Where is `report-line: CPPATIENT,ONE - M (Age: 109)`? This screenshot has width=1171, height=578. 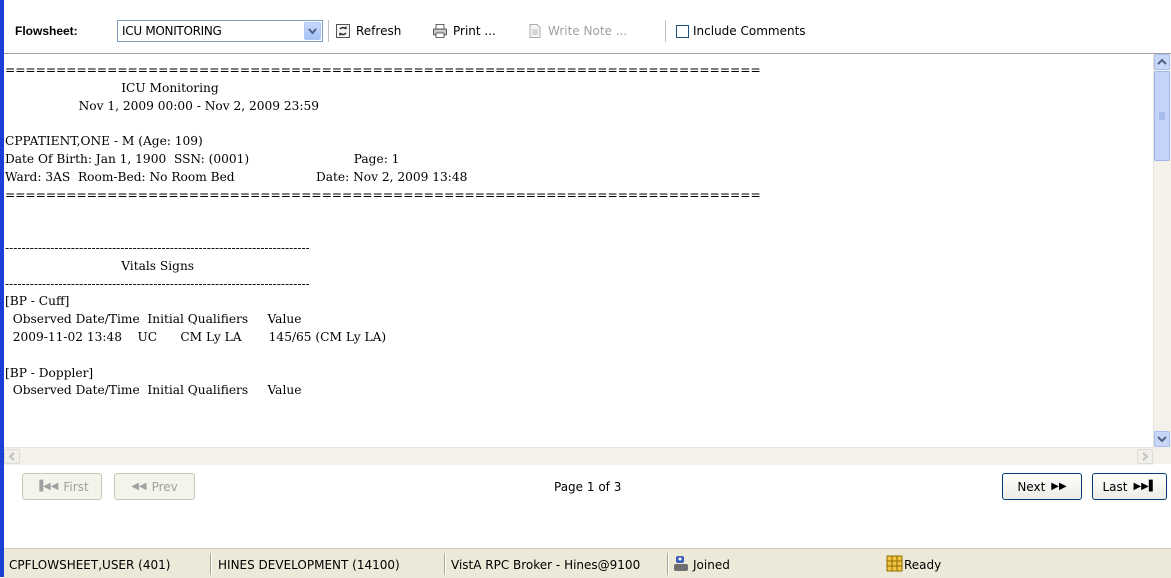 report-line: CPPATIENT,ONE - M (Age: 109) is located at coordinates (104, 141).